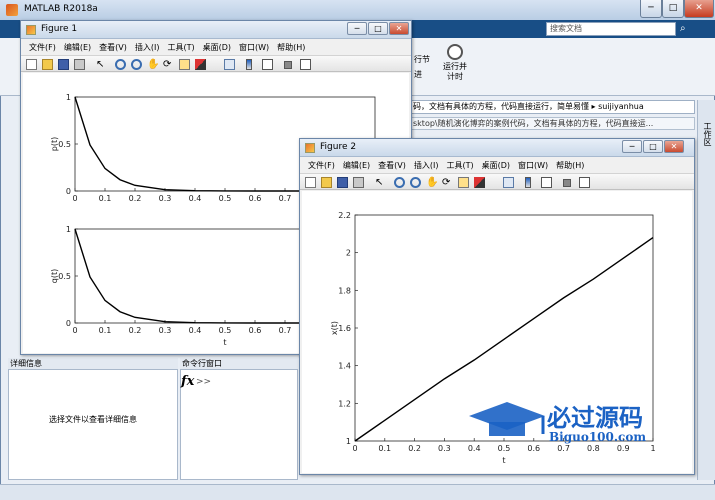 This screenshot has width=715, height=500. What do you see at coordinates (611, 29) in the screenshot?
I see `search-docs-input: 搜索文档` at bounding box center [611, 29].